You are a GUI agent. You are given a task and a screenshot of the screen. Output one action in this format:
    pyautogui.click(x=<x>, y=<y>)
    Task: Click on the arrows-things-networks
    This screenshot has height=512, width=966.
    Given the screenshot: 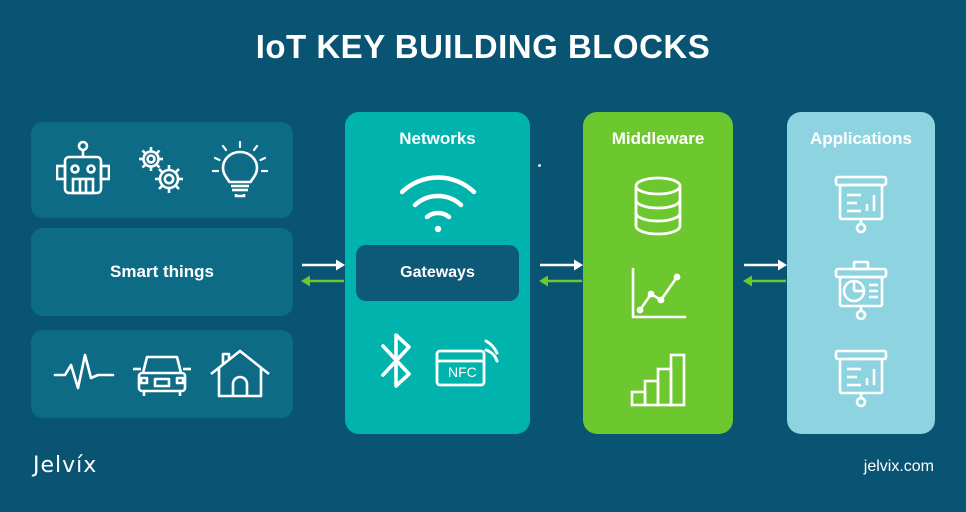 What is the action you would take?
    pyautogui.click(x=323, y=273)
    